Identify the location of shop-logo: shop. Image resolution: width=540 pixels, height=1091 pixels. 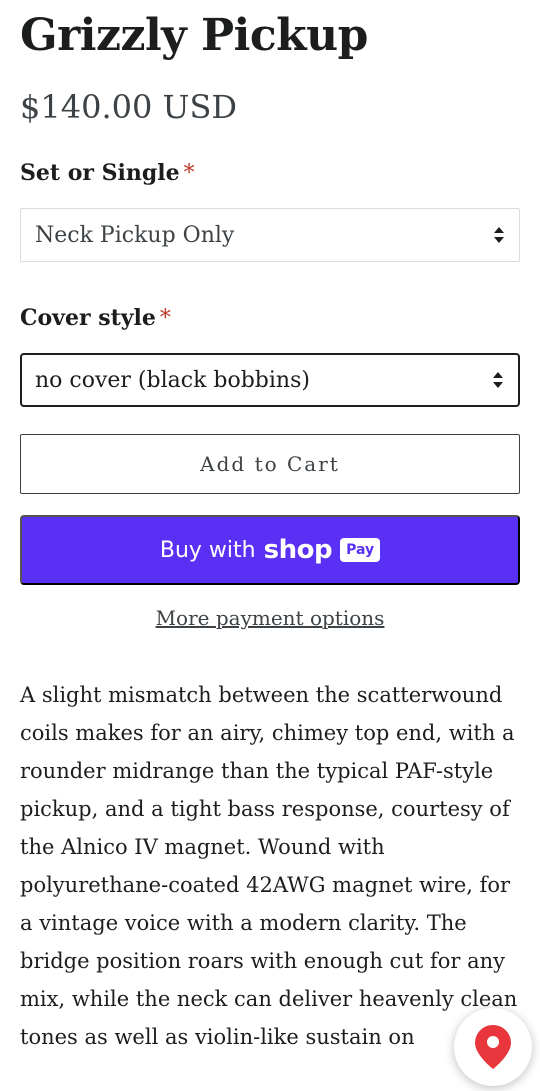
(298, 550).